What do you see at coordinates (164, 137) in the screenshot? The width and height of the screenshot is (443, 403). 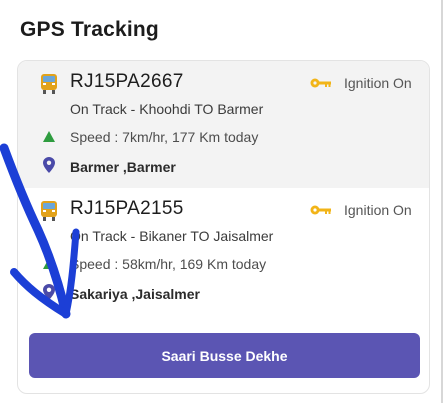 I see `vehicle-speed: Speed : 7km/hr, 177 Km today` at bounding box center [164, 137].